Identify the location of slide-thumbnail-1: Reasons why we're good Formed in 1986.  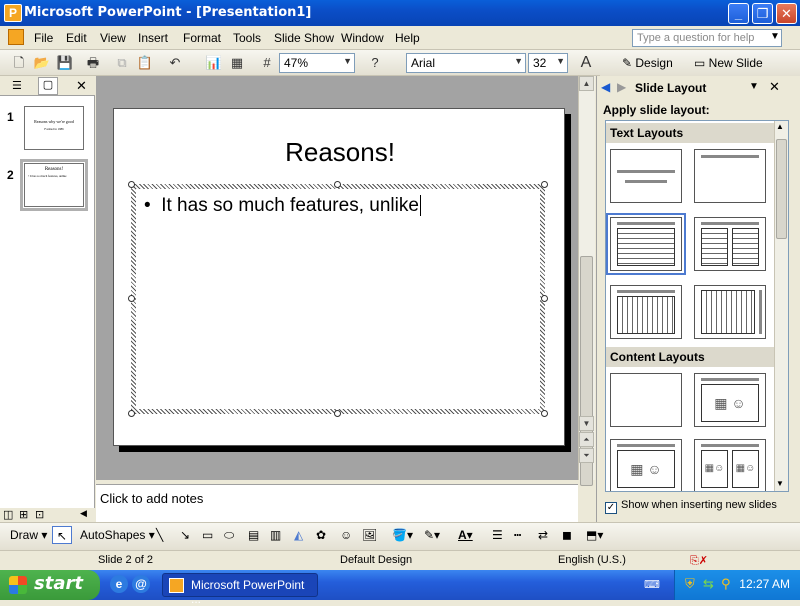
(54, 128).